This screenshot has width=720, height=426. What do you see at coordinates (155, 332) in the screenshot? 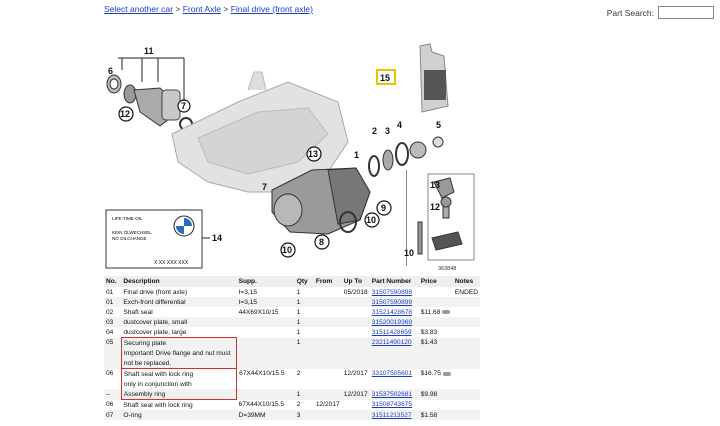
I see `cell-description: dustcover plate, large` at bounding box center [155, 332].